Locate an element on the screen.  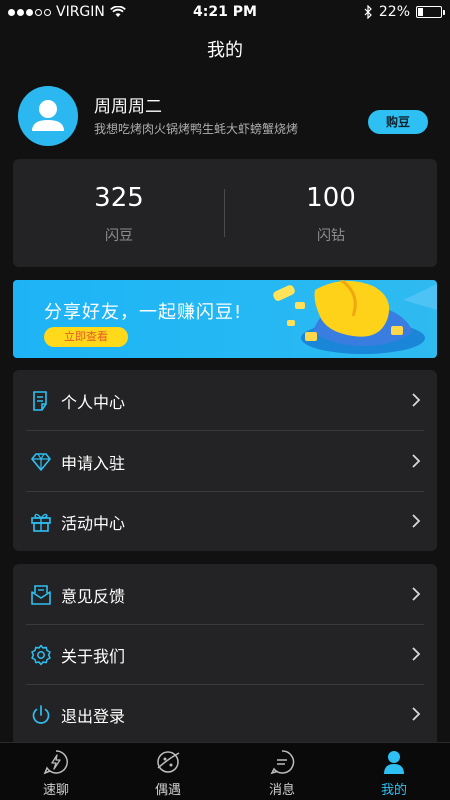
tab-quick-chat: 速聊 is located at coordinates (56, 771).